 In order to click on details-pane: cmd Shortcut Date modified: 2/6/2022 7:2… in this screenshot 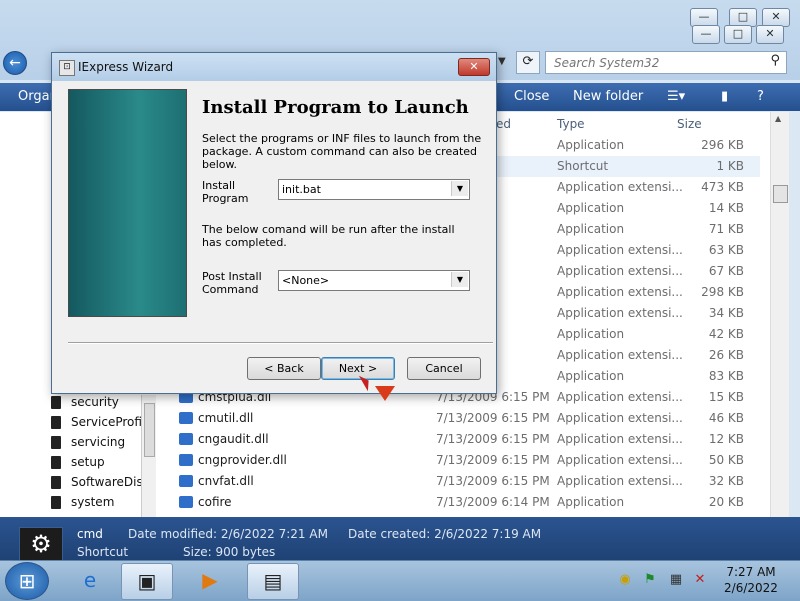, I will do `click(400, 538)`.